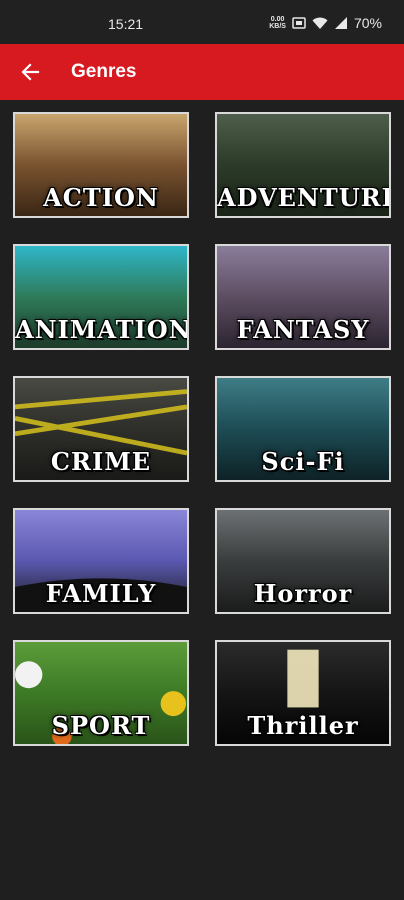 The width and height of the screenshot is (404, 900). Describe the element at coordinates (101, 725) in the screenshot. I see `genre-label: SPORT` at that location.